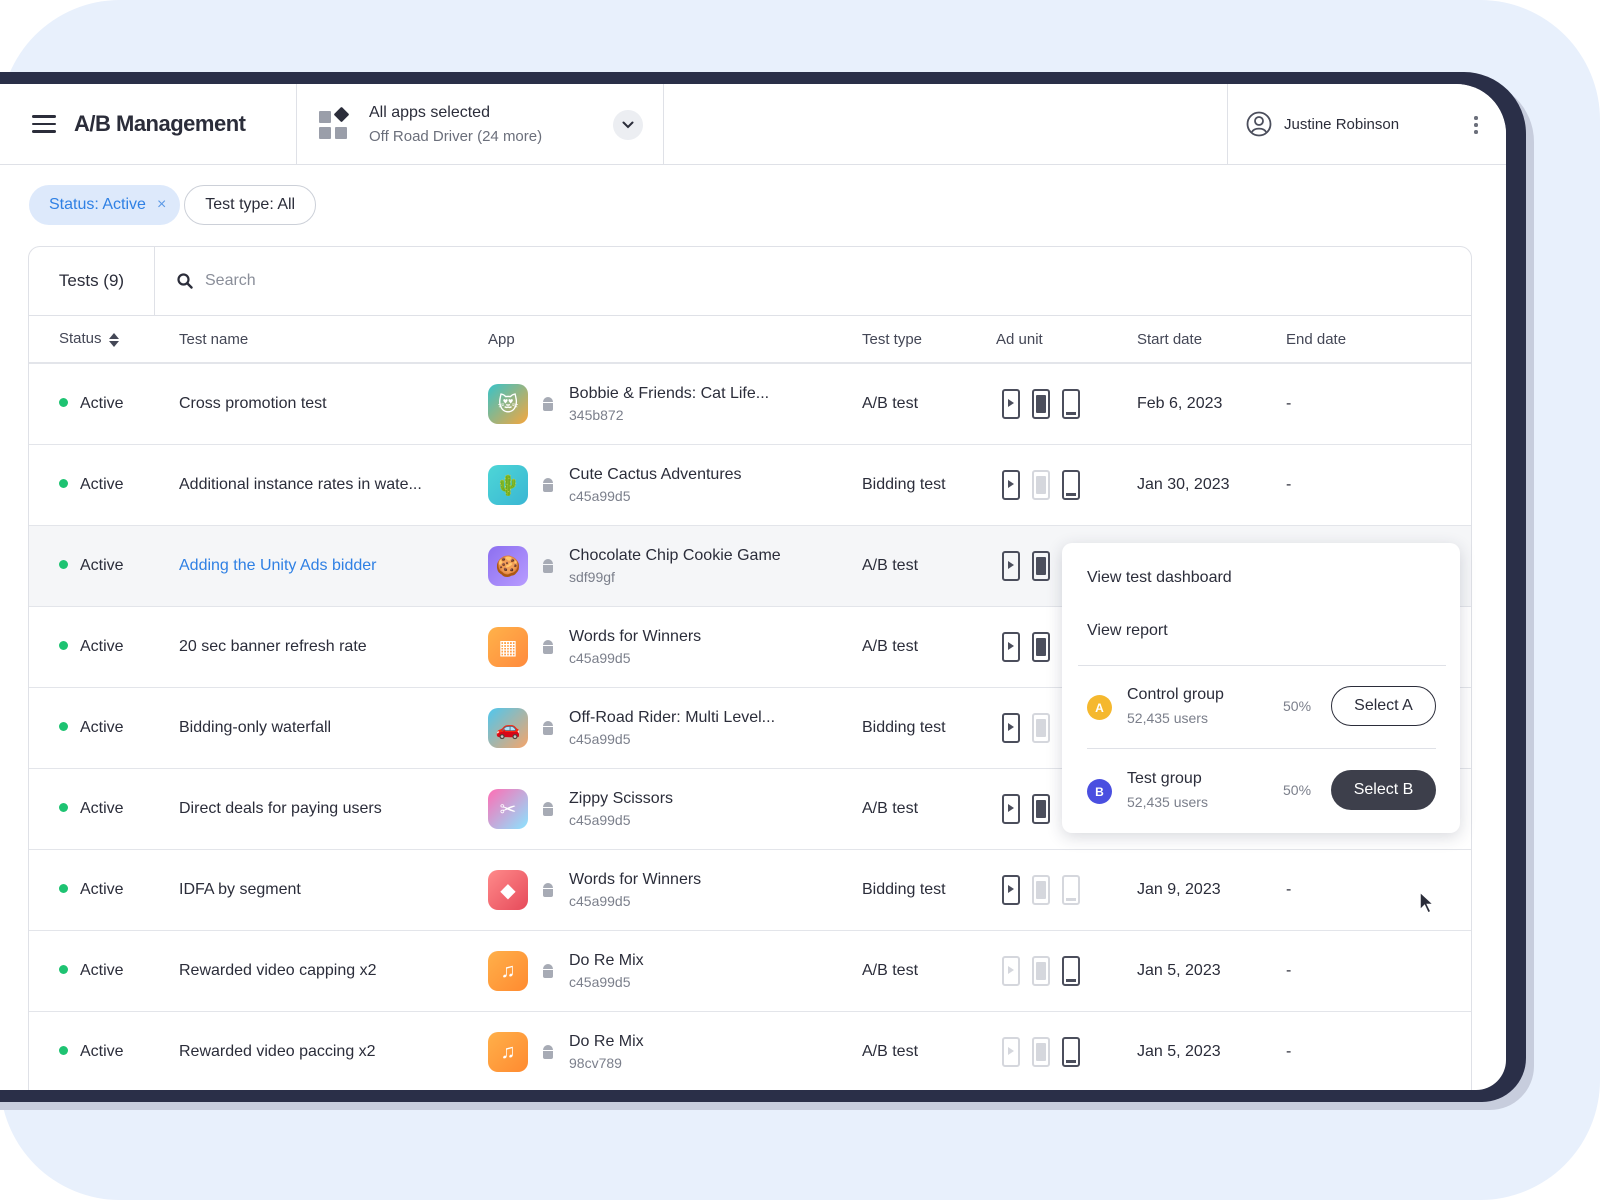 The image size is (1600, 1200). What do you see at coordinates (1099, 707) in the screenshot?
I see `group-a-badge: A` at bounding box center [1099, 707].